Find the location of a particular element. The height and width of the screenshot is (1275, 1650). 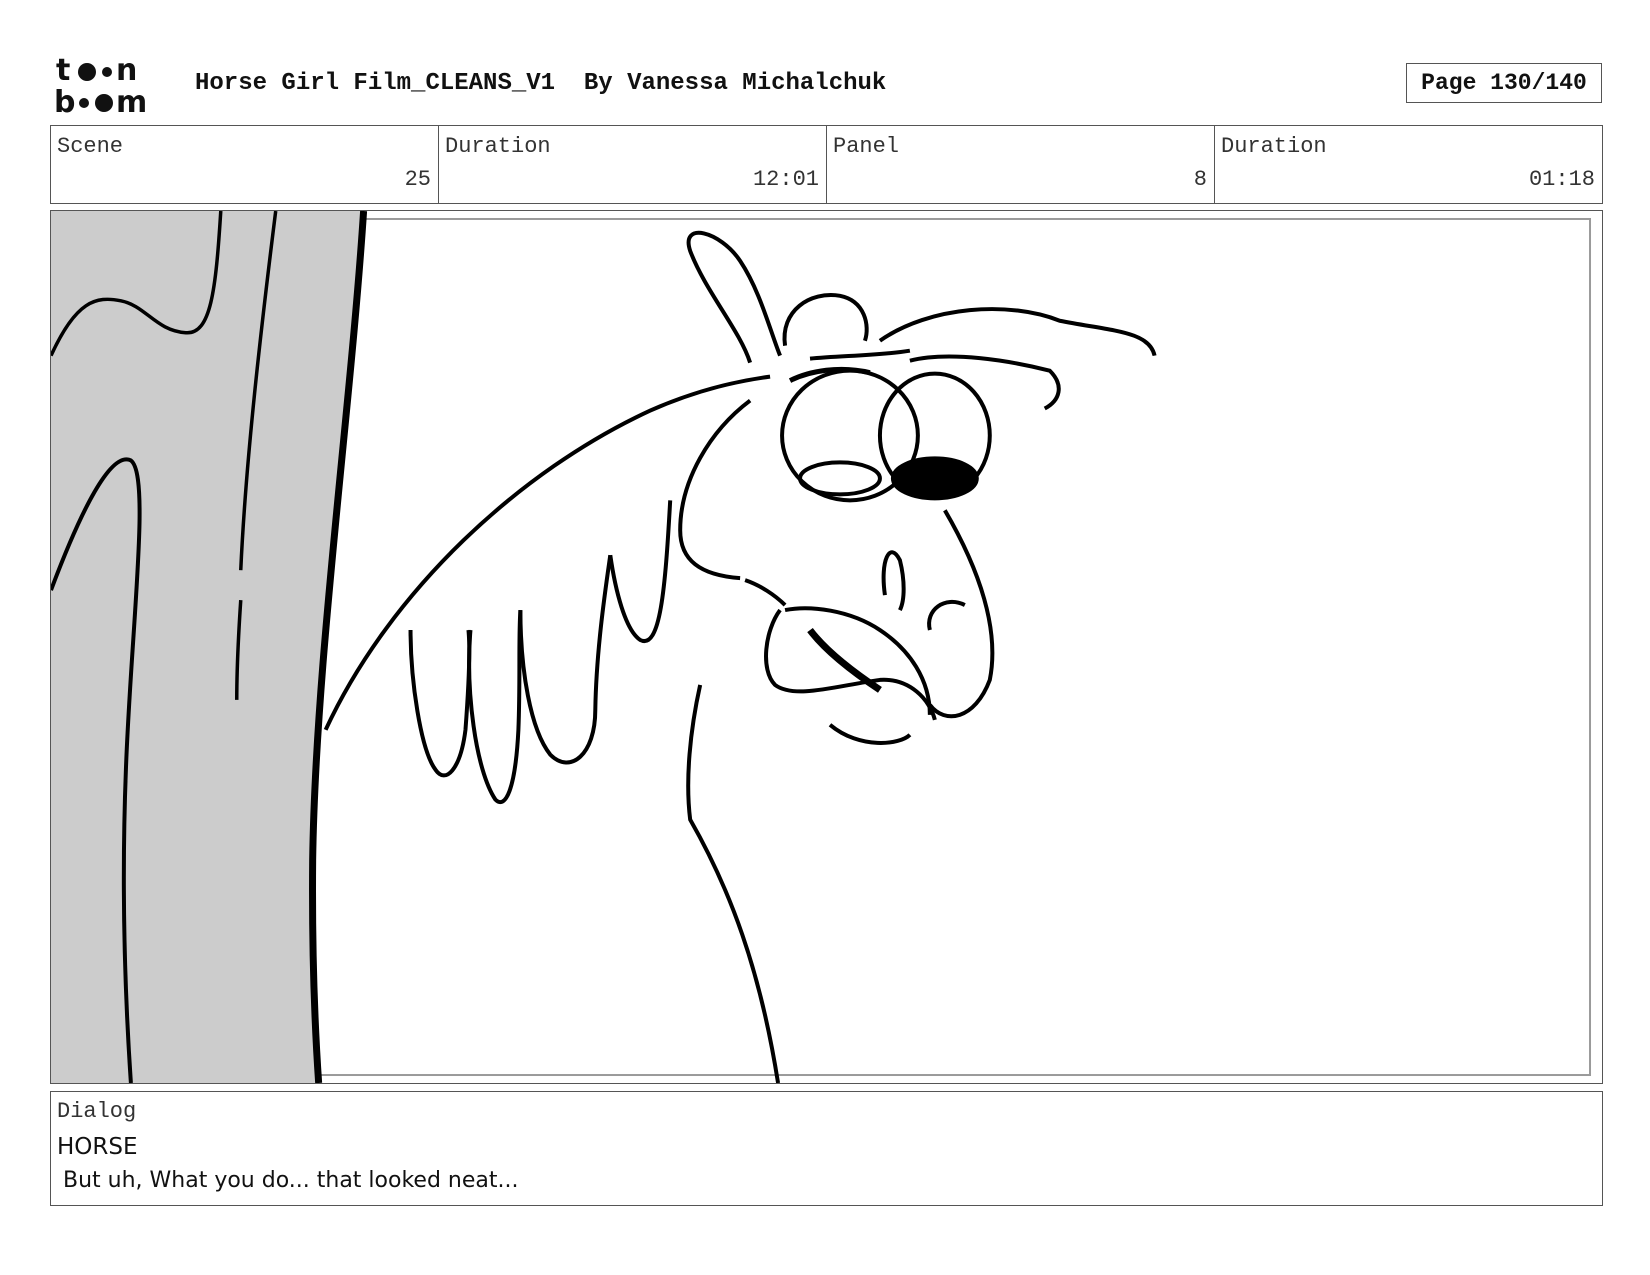

svg-text: n is located at coordinates (126, 70).